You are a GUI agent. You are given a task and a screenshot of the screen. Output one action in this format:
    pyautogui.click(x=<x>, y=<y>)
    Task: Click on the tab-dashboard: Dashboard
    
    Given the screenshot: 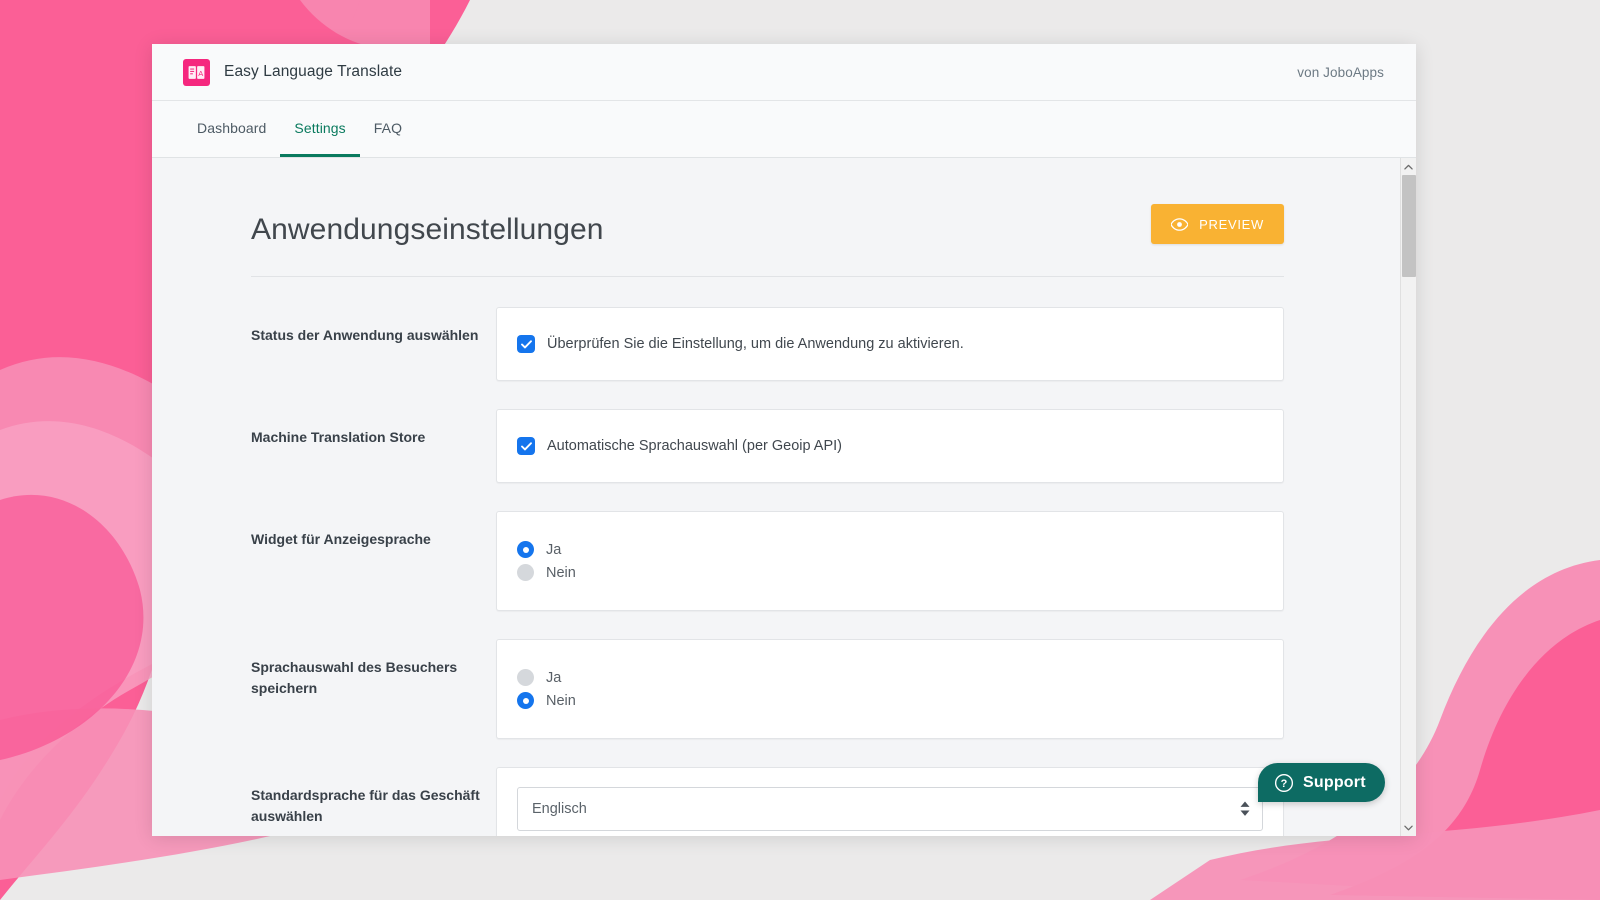 What is the action you would take?
    pyautogui.click(x=231, y=129)
    